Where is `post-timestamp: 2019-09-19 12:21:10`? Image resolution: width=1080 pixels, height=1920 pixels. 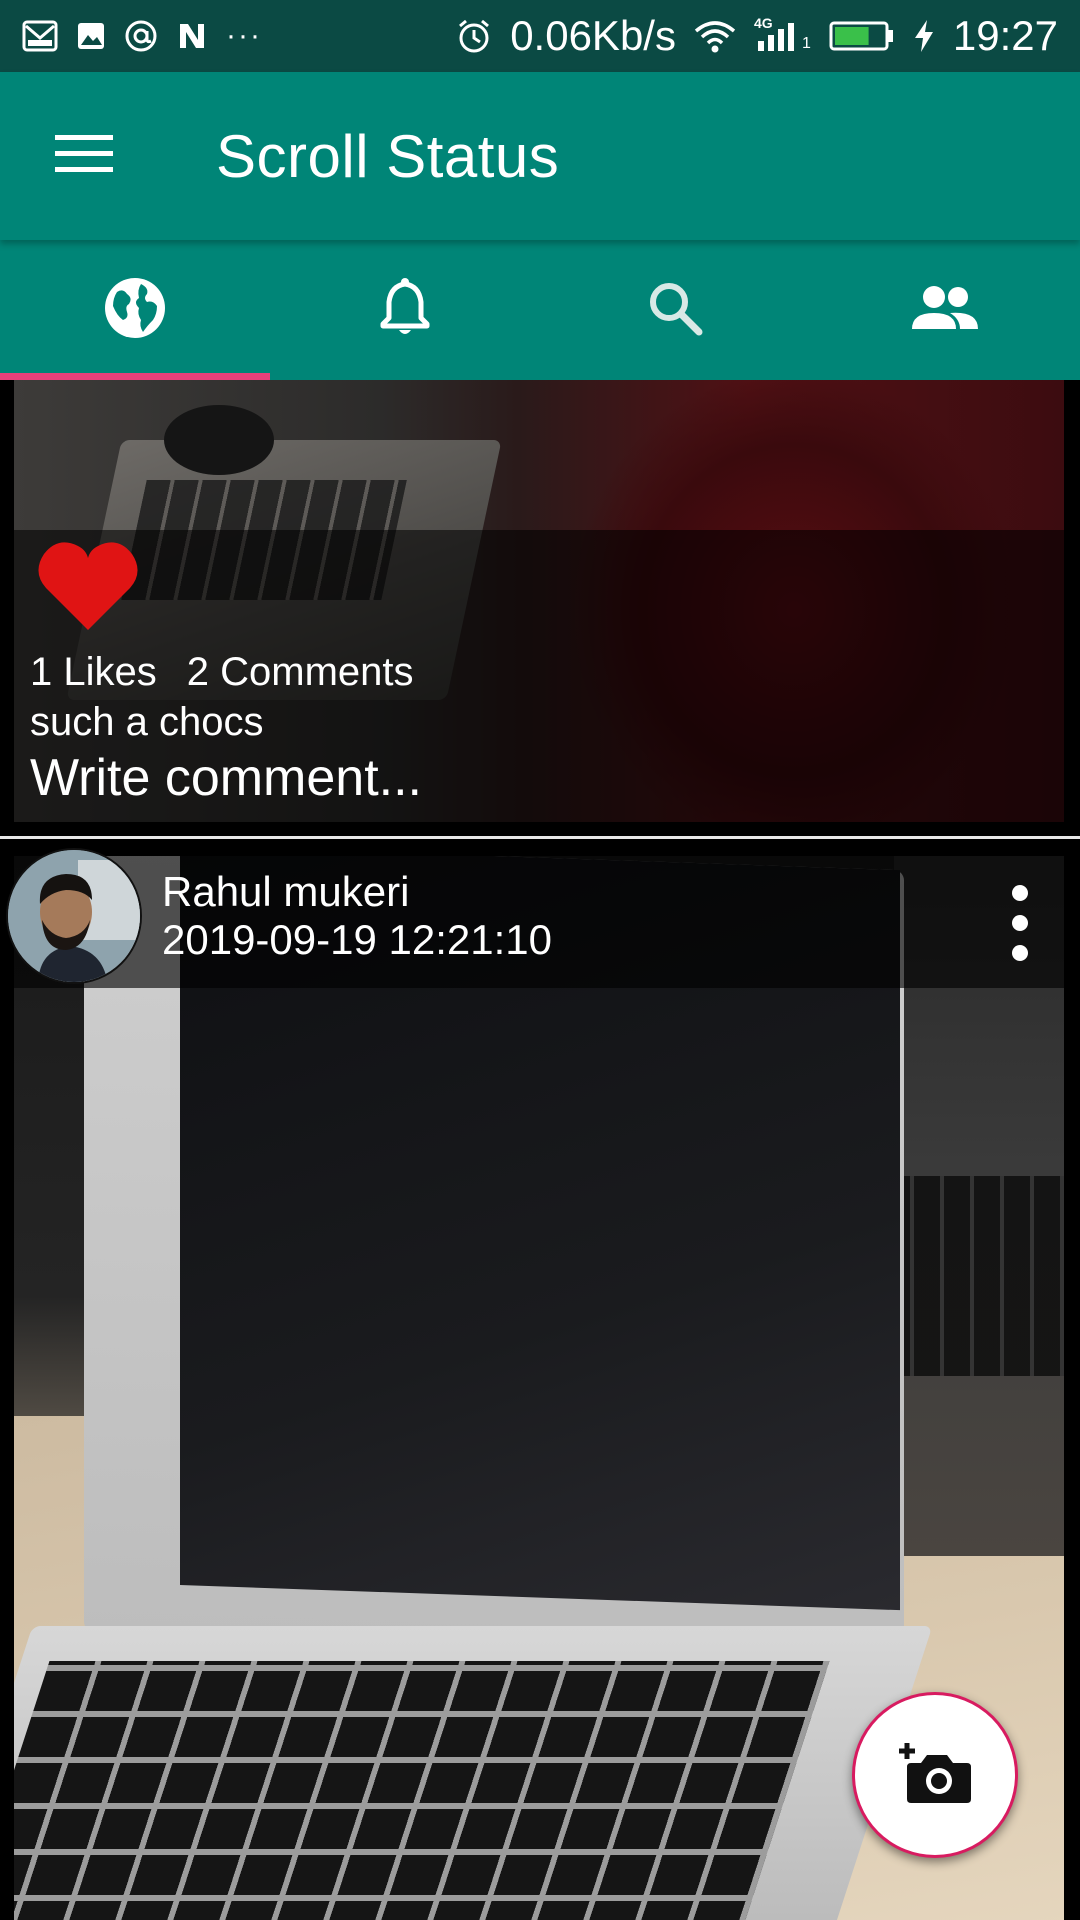 post-timestamp: 2019-09-19 12:21:10 is located at coordinates (357, 939).